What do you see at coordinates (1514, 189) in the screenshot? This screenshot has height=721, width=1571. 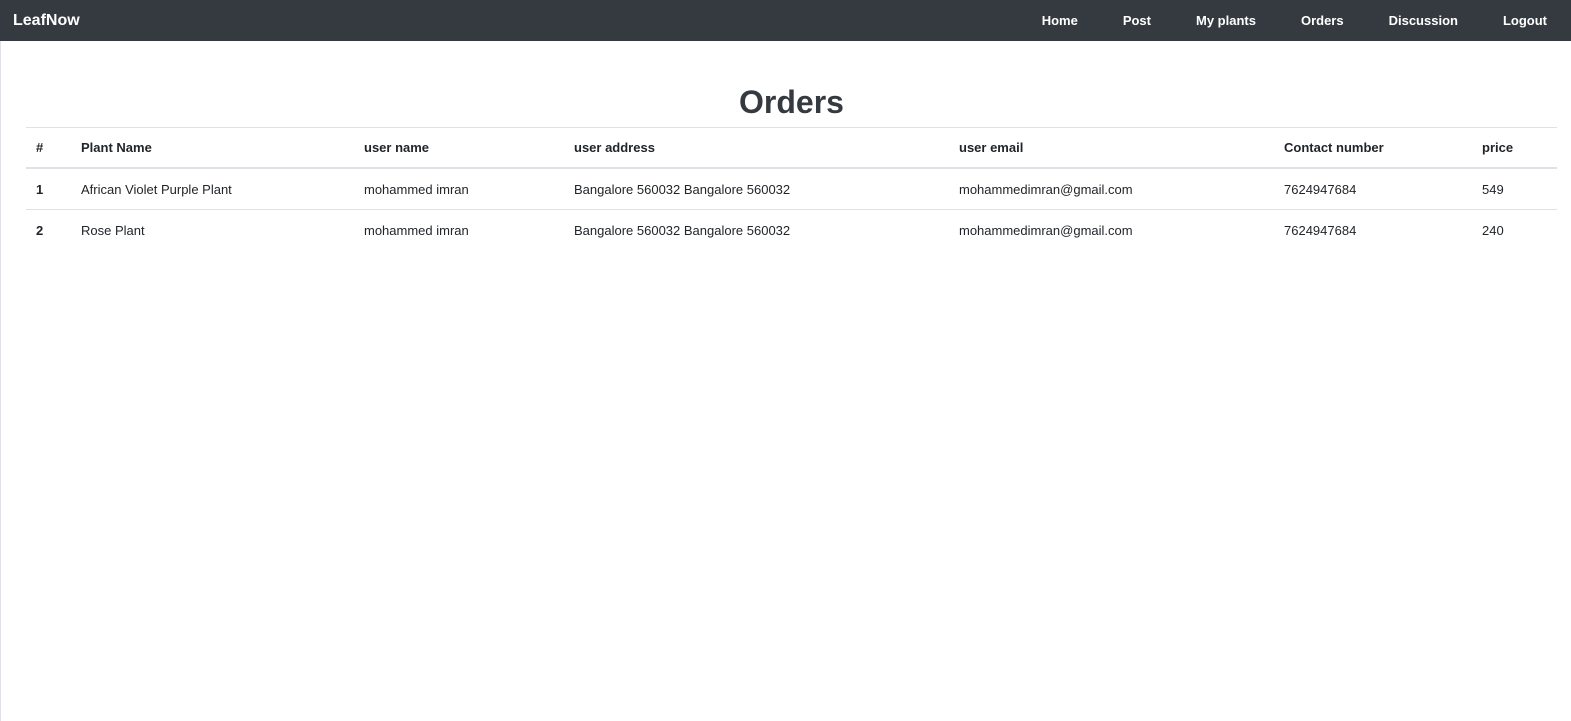 I see `cell-price: 549` at bounding box center [1514, 189].